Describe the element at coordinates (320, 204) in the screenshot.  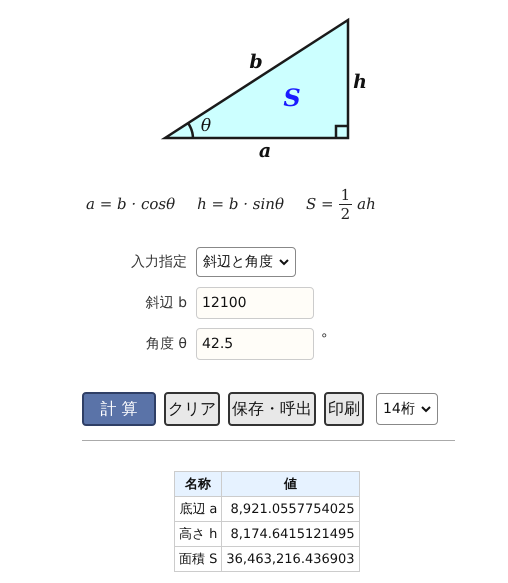
I see `formula-lhs: S =` at that location.